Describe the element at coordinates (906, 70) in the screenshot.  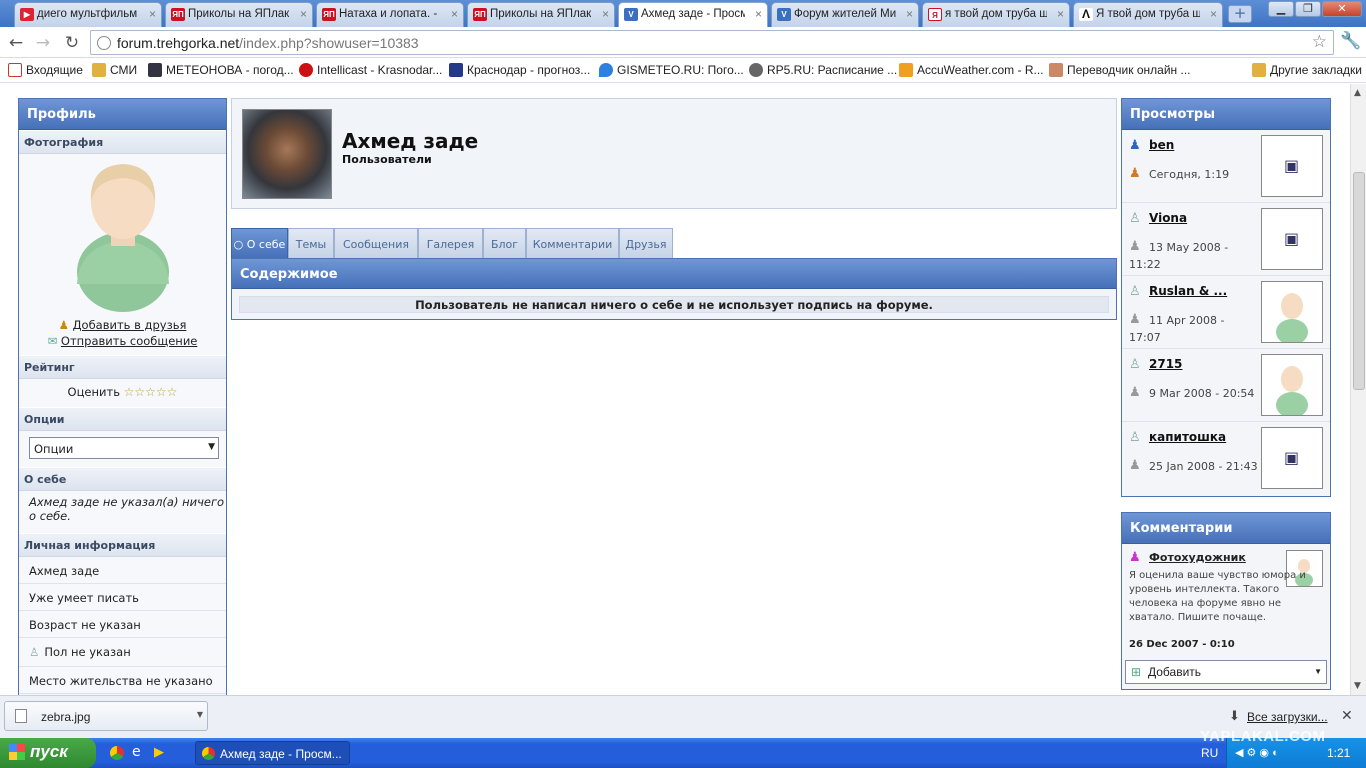
I see `sun-icon` at that location.